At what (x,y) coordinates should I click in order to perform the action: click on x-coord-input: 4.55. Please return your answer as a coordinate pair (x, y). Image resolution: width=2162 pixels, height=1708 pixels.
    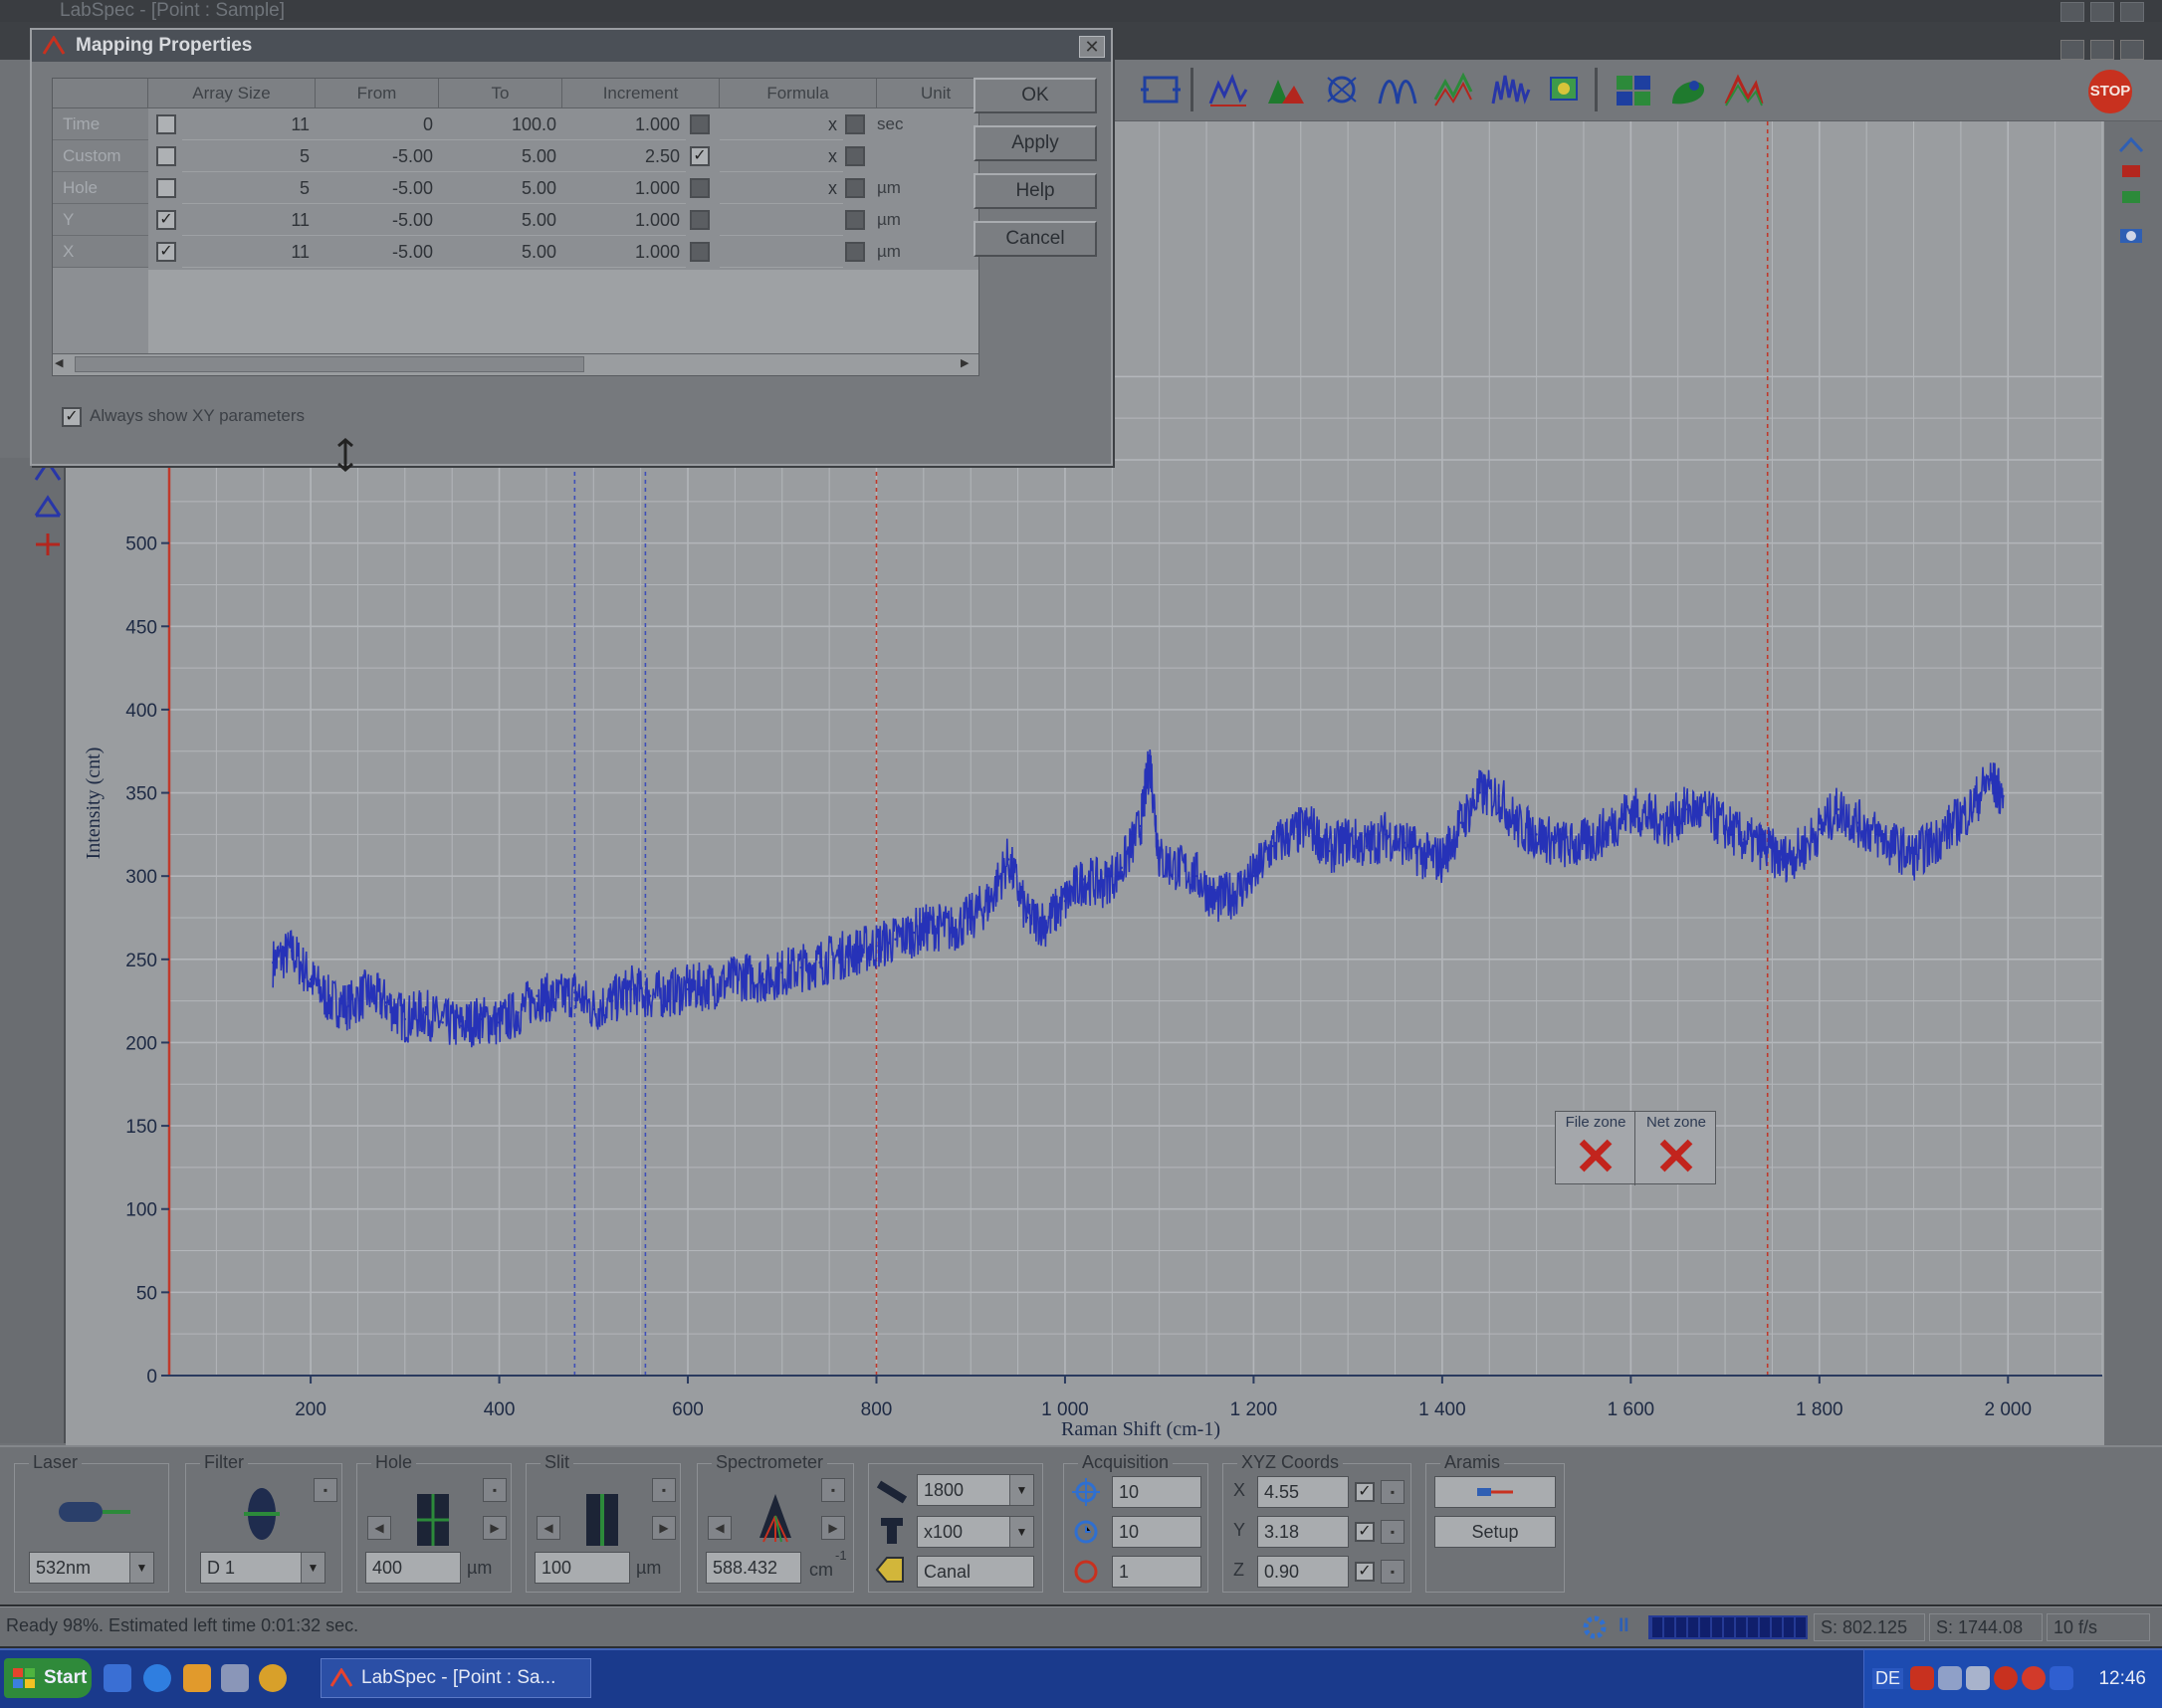
    Looking at the image, I should click on (1303, 1492).